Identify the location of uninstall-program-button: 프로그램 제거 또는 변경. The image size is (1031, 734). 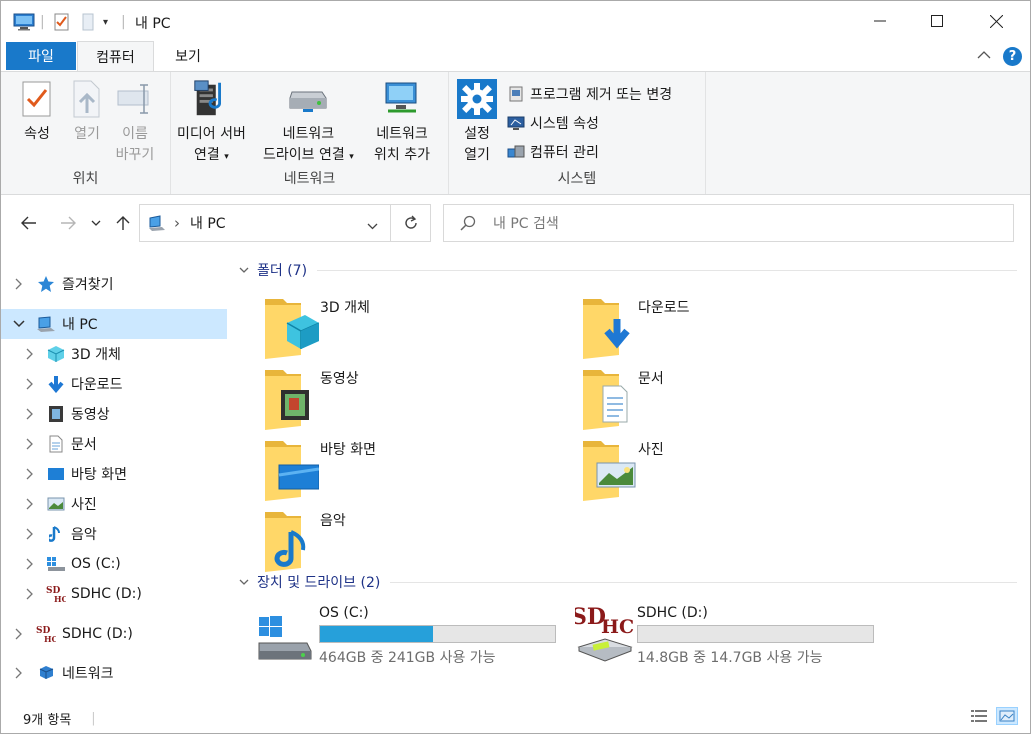
(589, 94).